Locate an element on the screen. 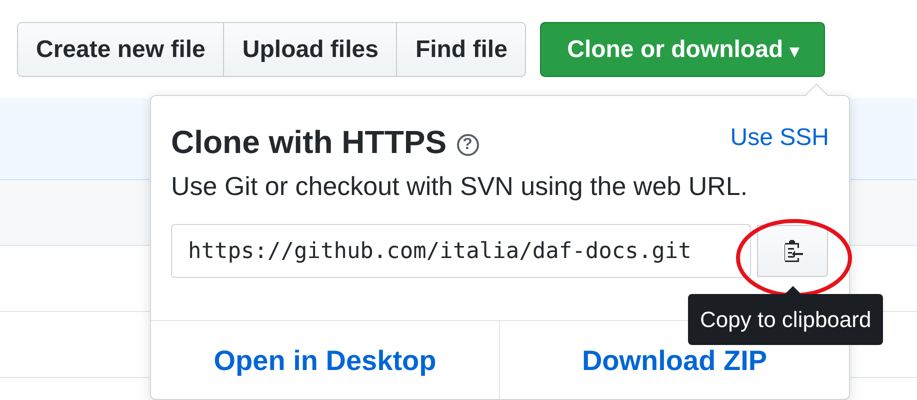  popup-action-link: Open in Desktop is located at coordinates (325, 360).